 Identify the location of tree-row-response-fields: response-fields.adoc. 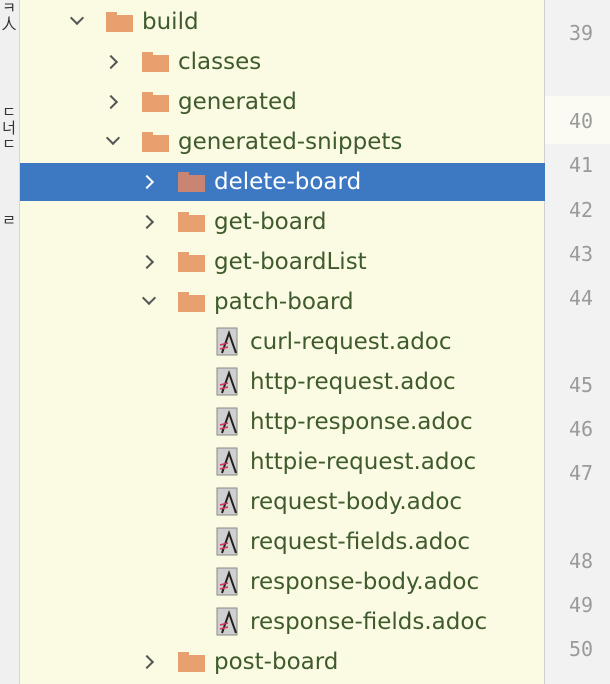
(282, 622).